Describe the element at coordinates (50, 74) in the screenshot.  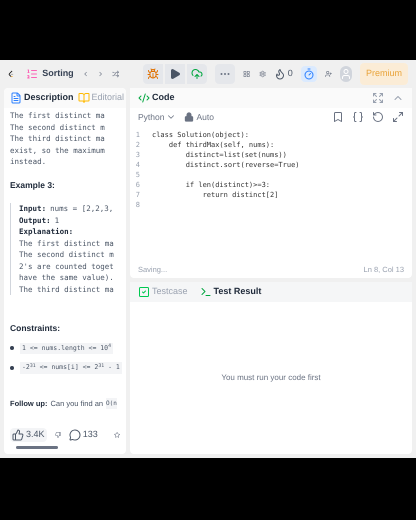
I see `problem-list-button: Sorting` at that location.